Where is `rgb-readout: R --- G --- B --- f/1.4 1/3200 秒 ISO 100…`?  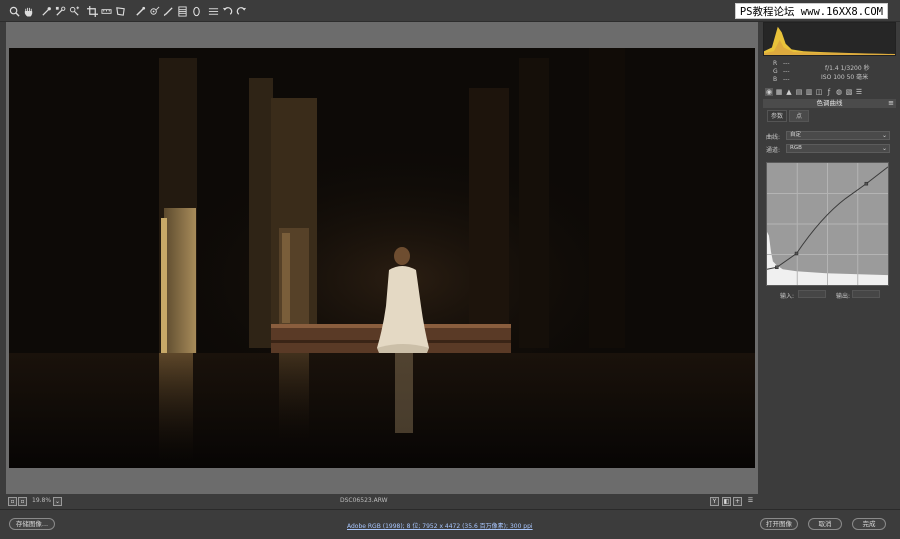
rgb-readout: R --- G --- B --- f/1.4 1/3200 秒 ISO 100… is located at coordinates (829, 72).